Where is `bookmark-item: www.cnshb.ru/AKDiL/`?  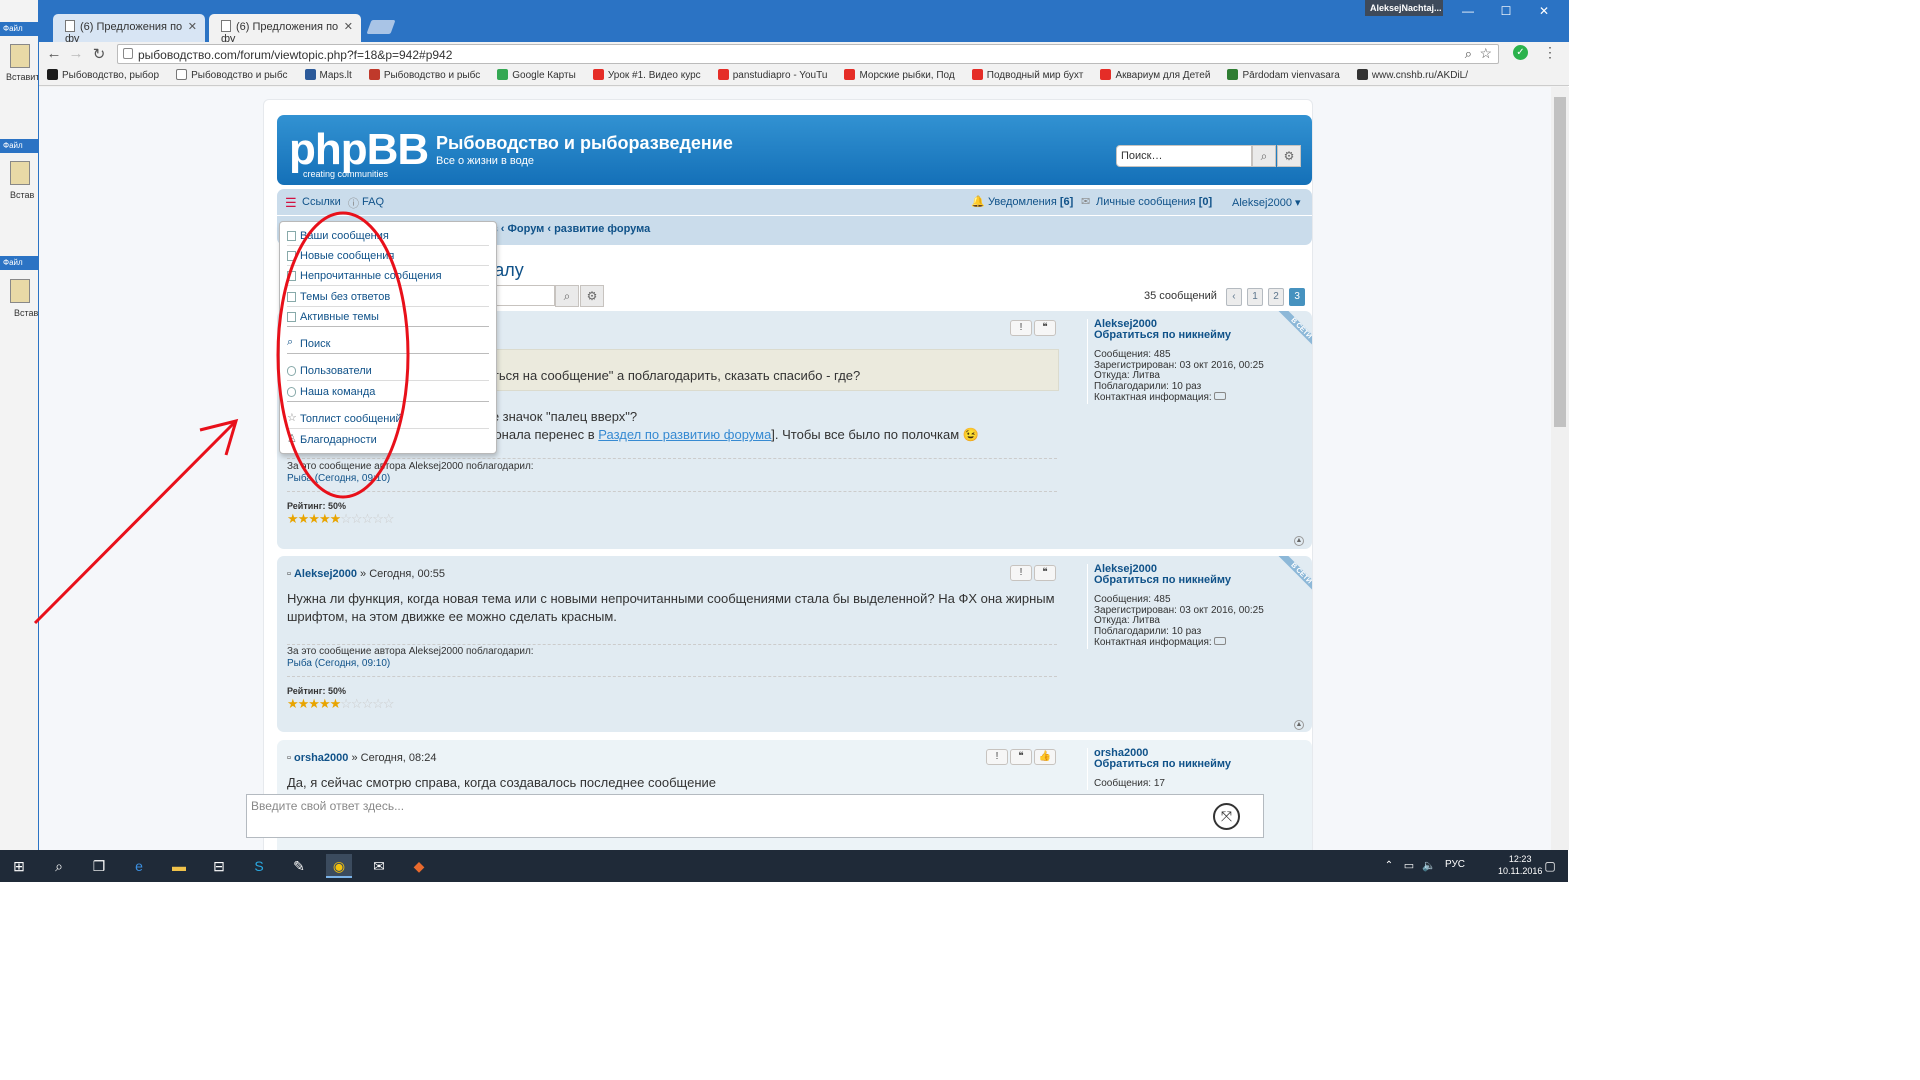 bookmark-item: www.cnshb.ru/AKDiL/ is located at coordinates (1412, 75).